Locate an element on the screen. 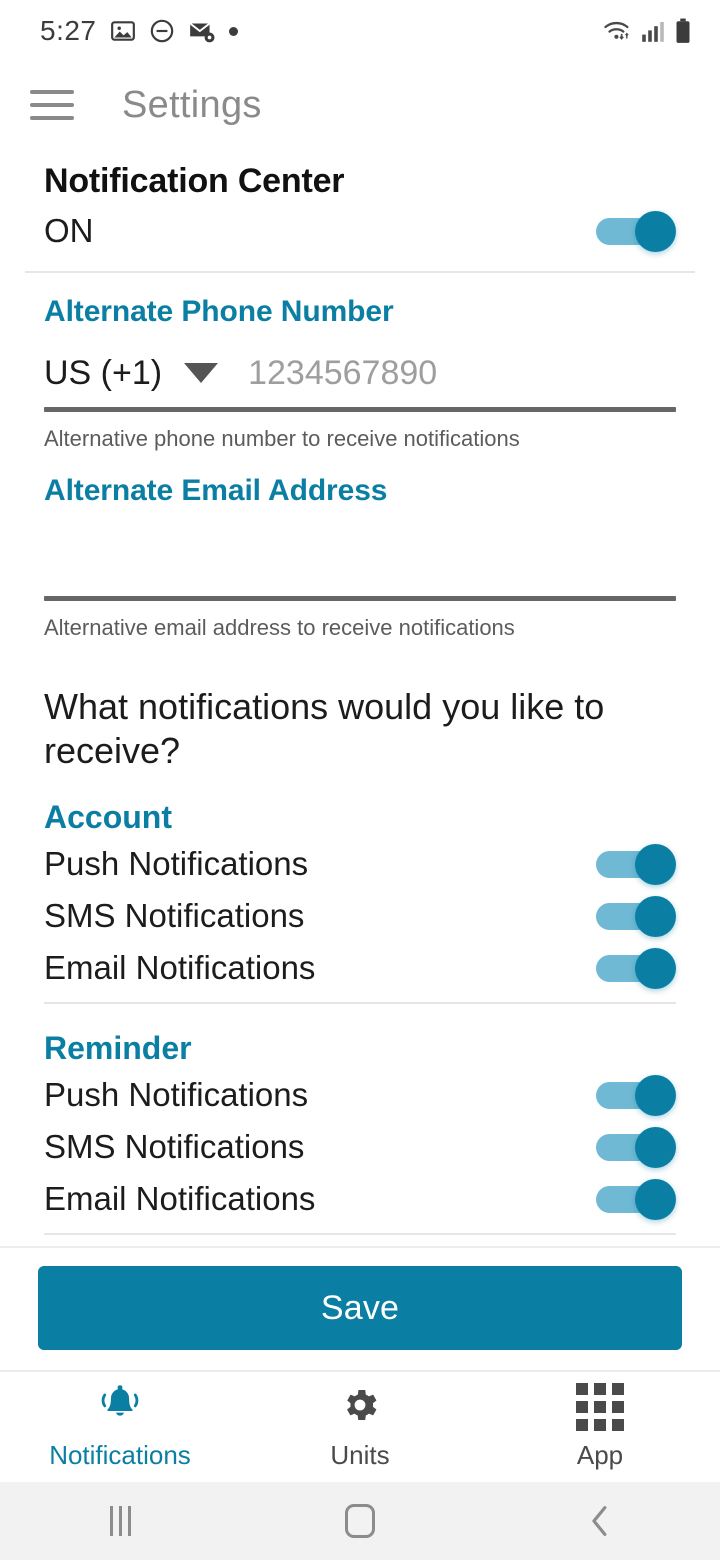 The image size is (720, 1560). bell-icon is located at coordinates (120, 1407).